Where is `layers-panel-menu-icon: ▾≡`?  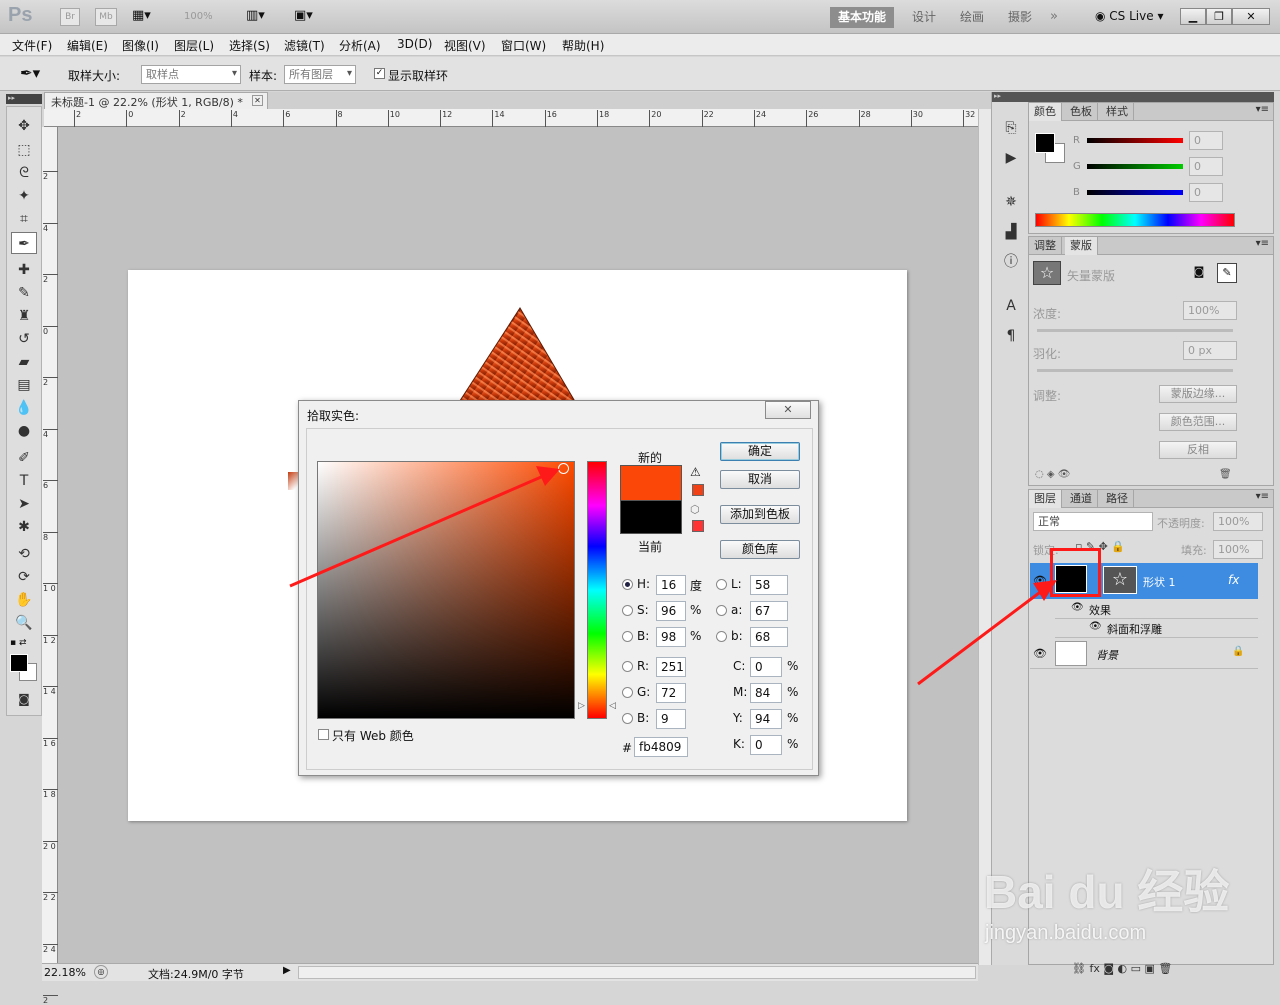
layers-panel-menu-icon: ▾≡ is located at coordinates (1262, 496).